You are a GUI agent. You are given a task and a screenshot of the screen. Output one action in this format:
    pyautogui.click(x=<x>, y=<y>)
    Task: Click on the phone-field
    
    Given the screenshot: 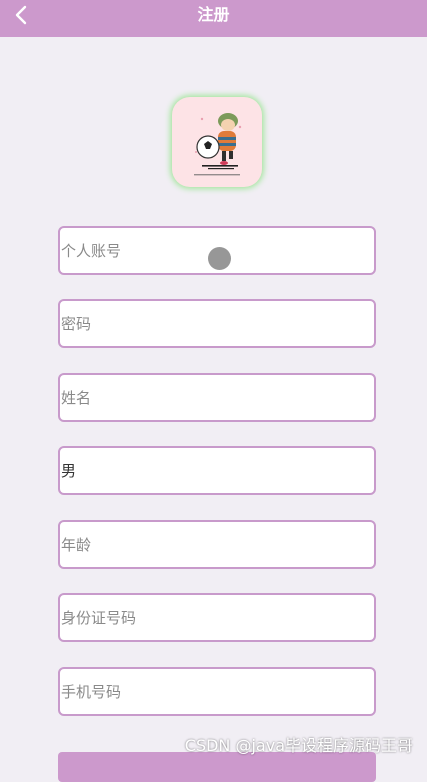 What is the action you would take?
    pyautogui.click(x=217, y=691)
    